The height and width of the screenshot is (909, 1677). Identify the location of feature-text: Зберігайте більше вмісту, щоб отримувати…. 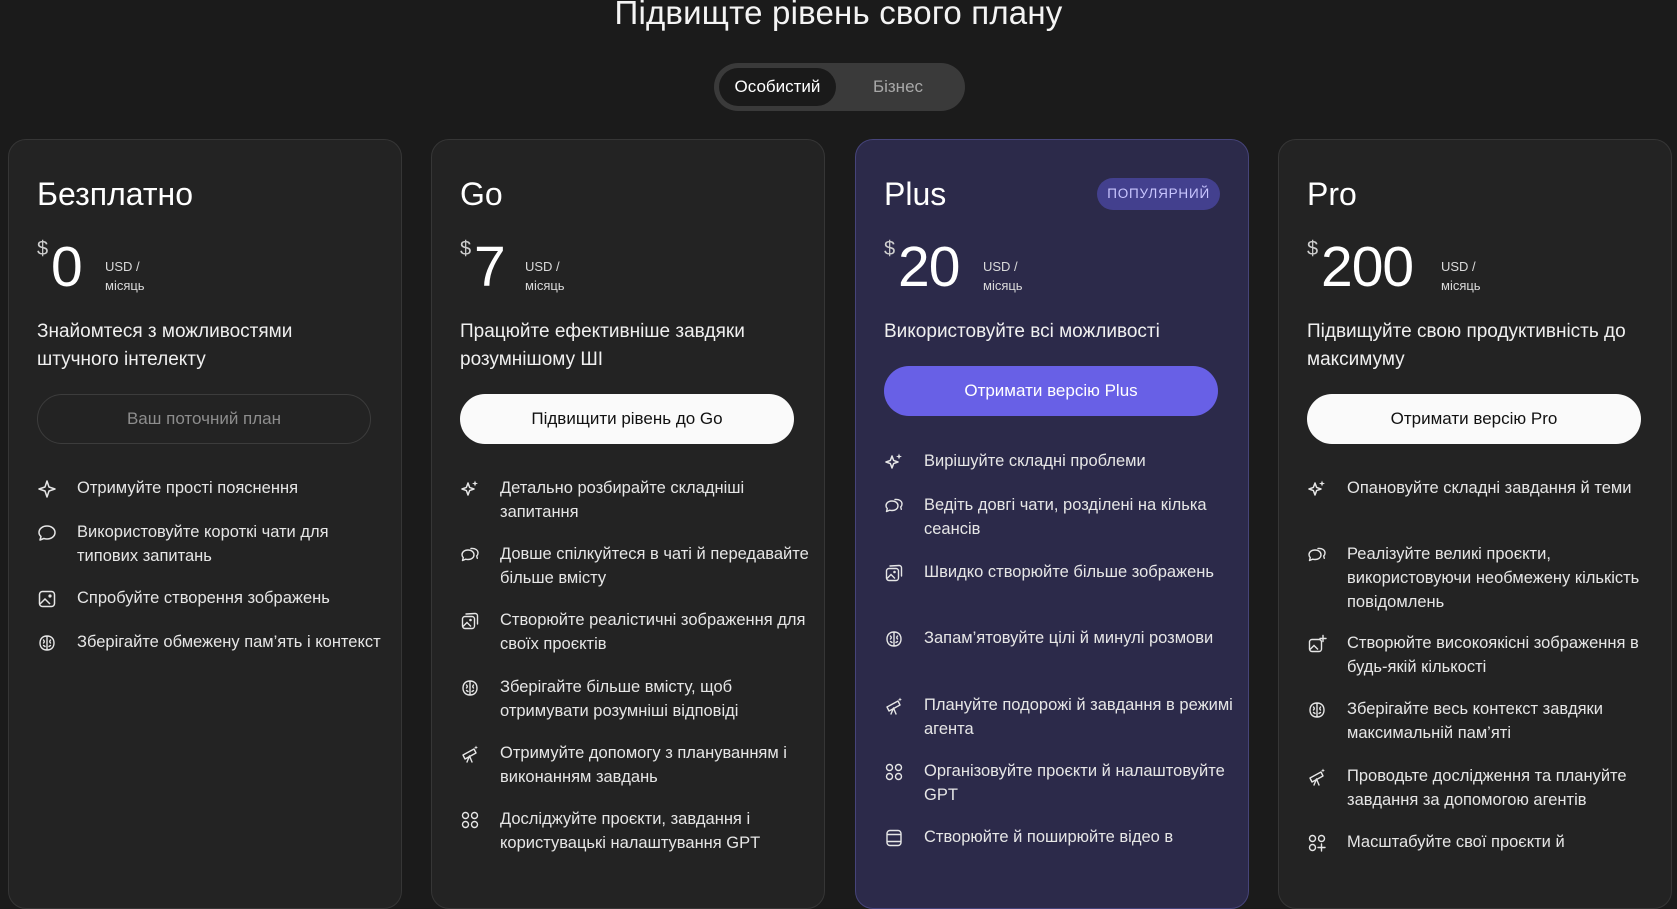
(619, 699).